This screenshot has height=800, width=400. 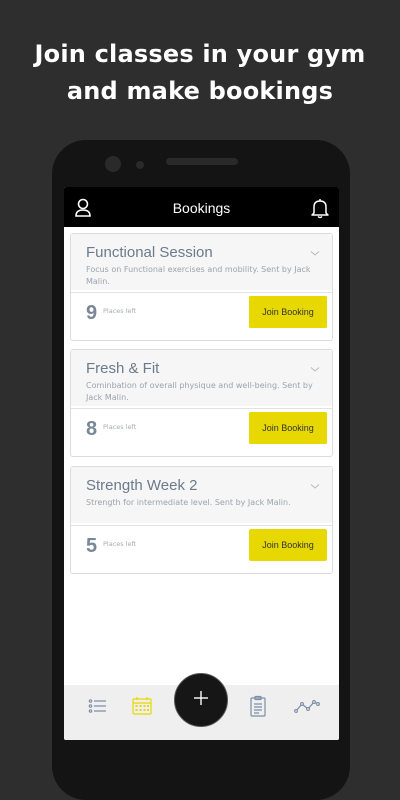 What do you see at coordinates (202, 161) in the screenshot?
I see `speaker` at bounding box center [202, 161].